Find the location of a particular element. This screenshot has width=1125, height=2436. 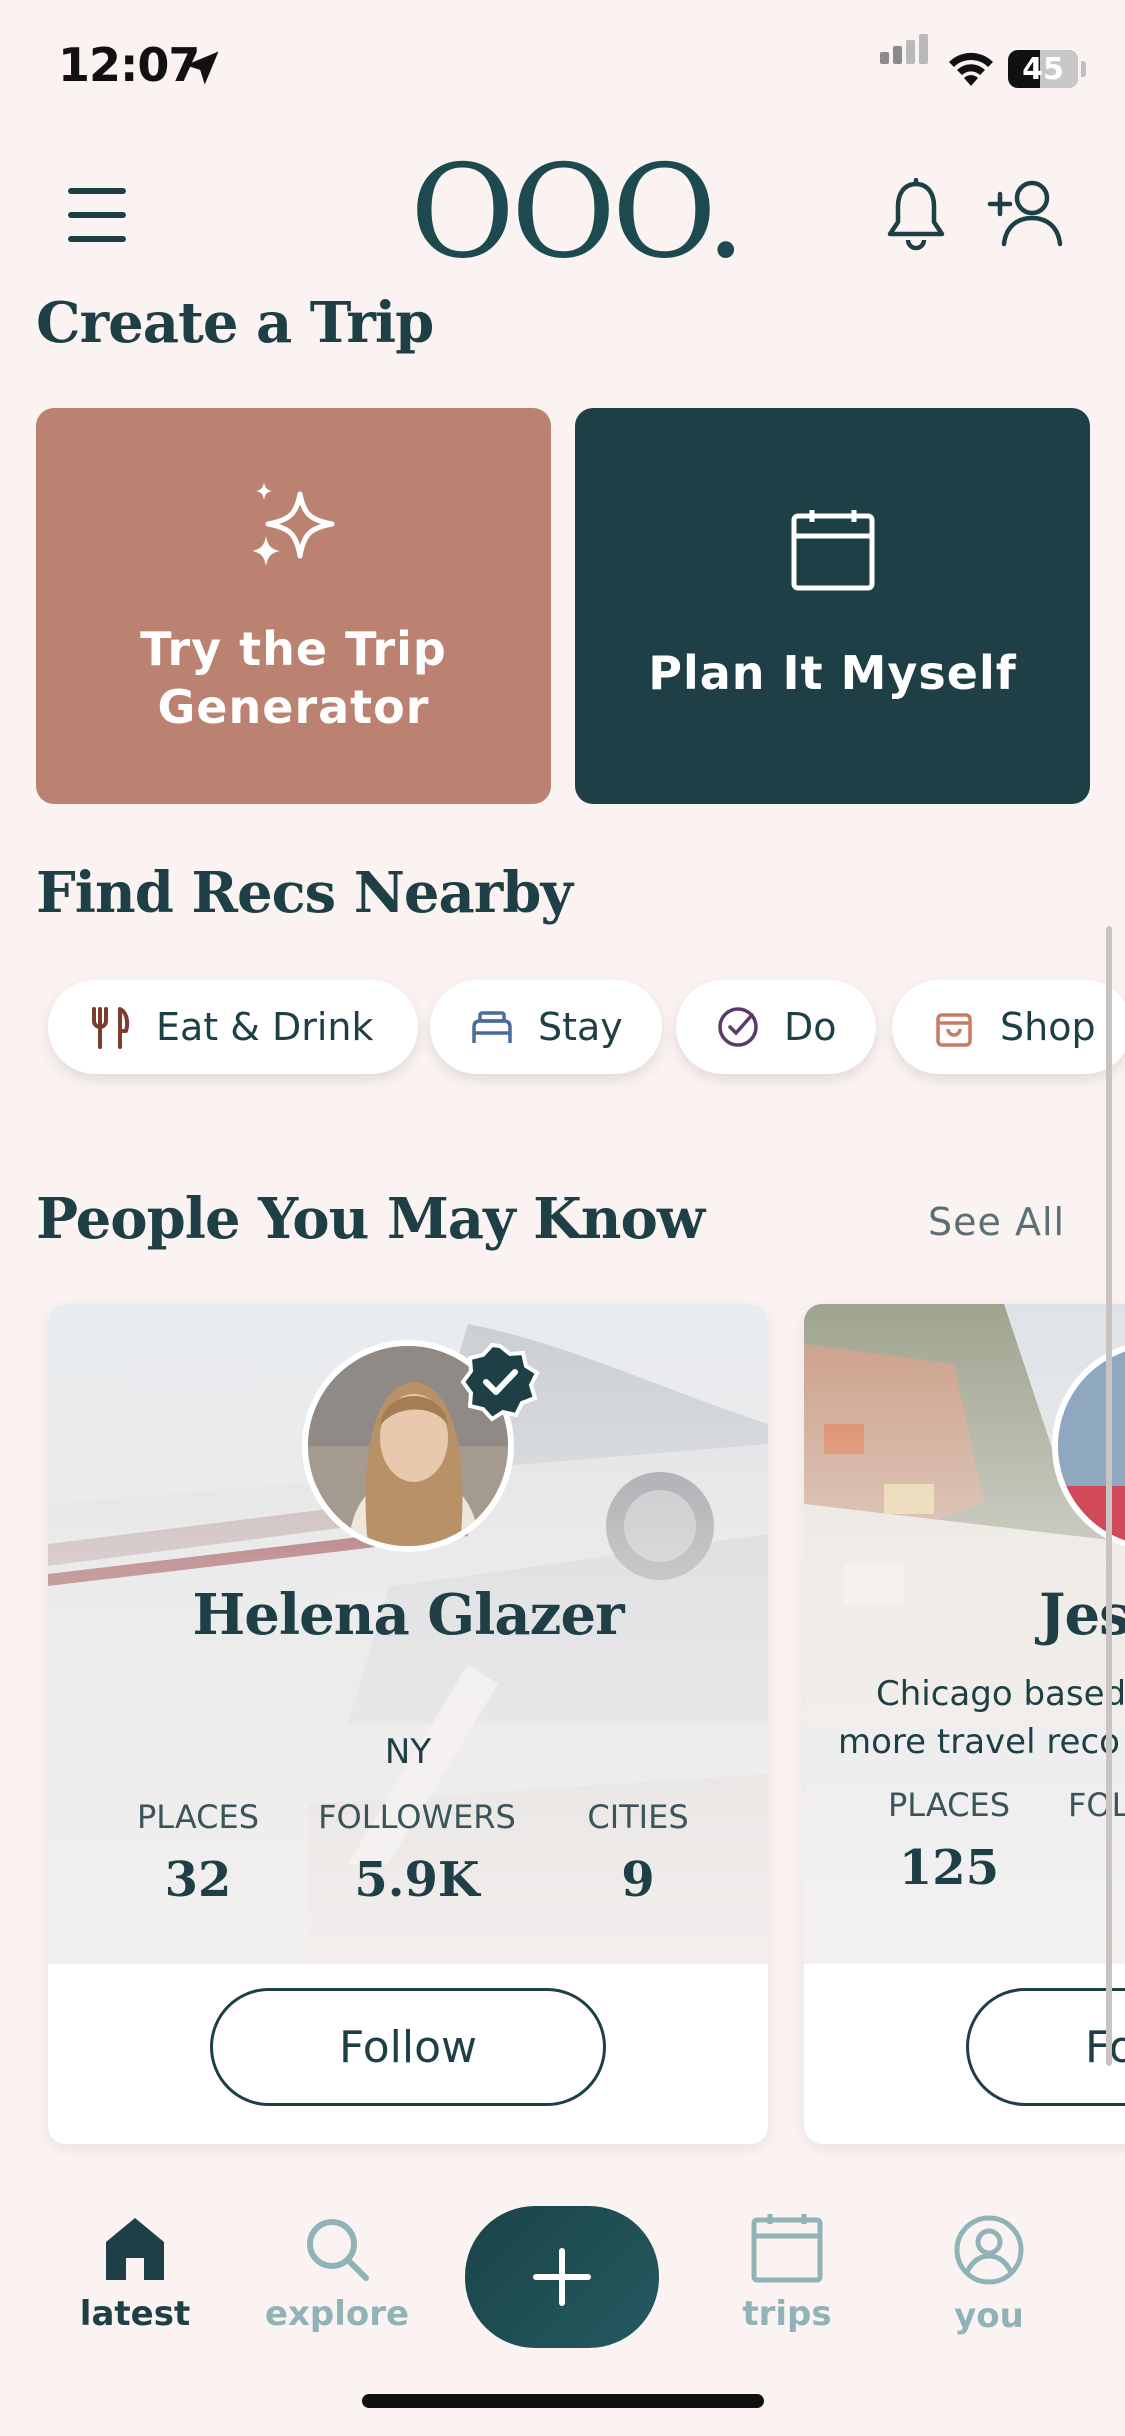

tab-label: you is located at coordinates (989, 2316).